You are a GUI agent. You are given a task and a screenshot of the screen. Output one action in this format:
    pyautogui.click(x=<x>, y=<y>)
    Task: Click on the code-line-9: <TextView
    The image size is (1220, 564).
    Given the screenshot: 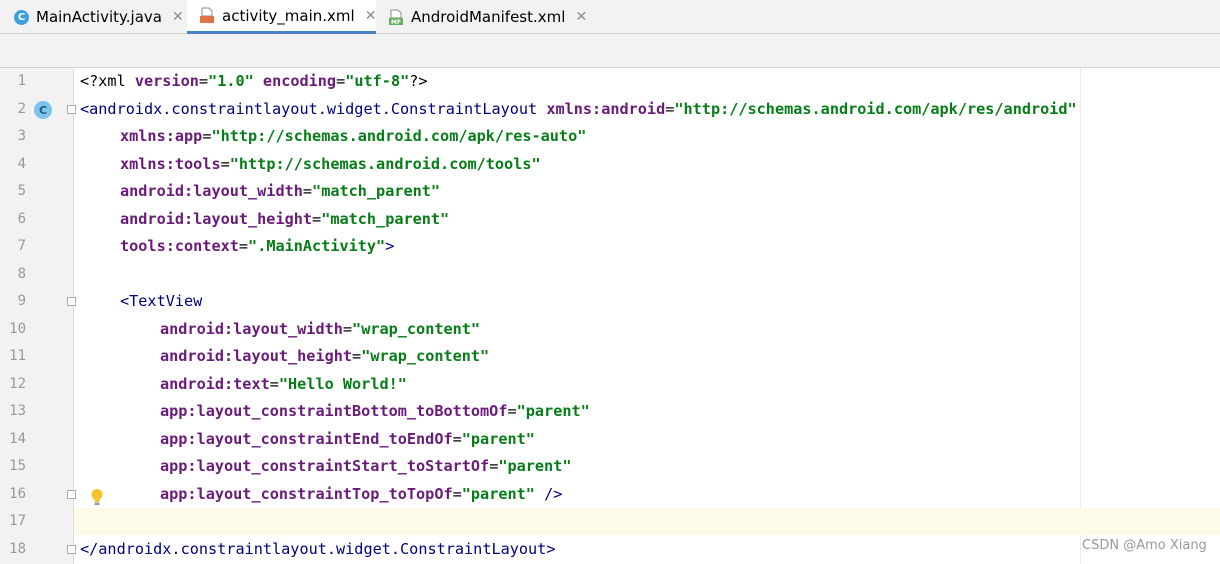 What is the action you would take?
    pyautogui.click(x=161, y=301)
    